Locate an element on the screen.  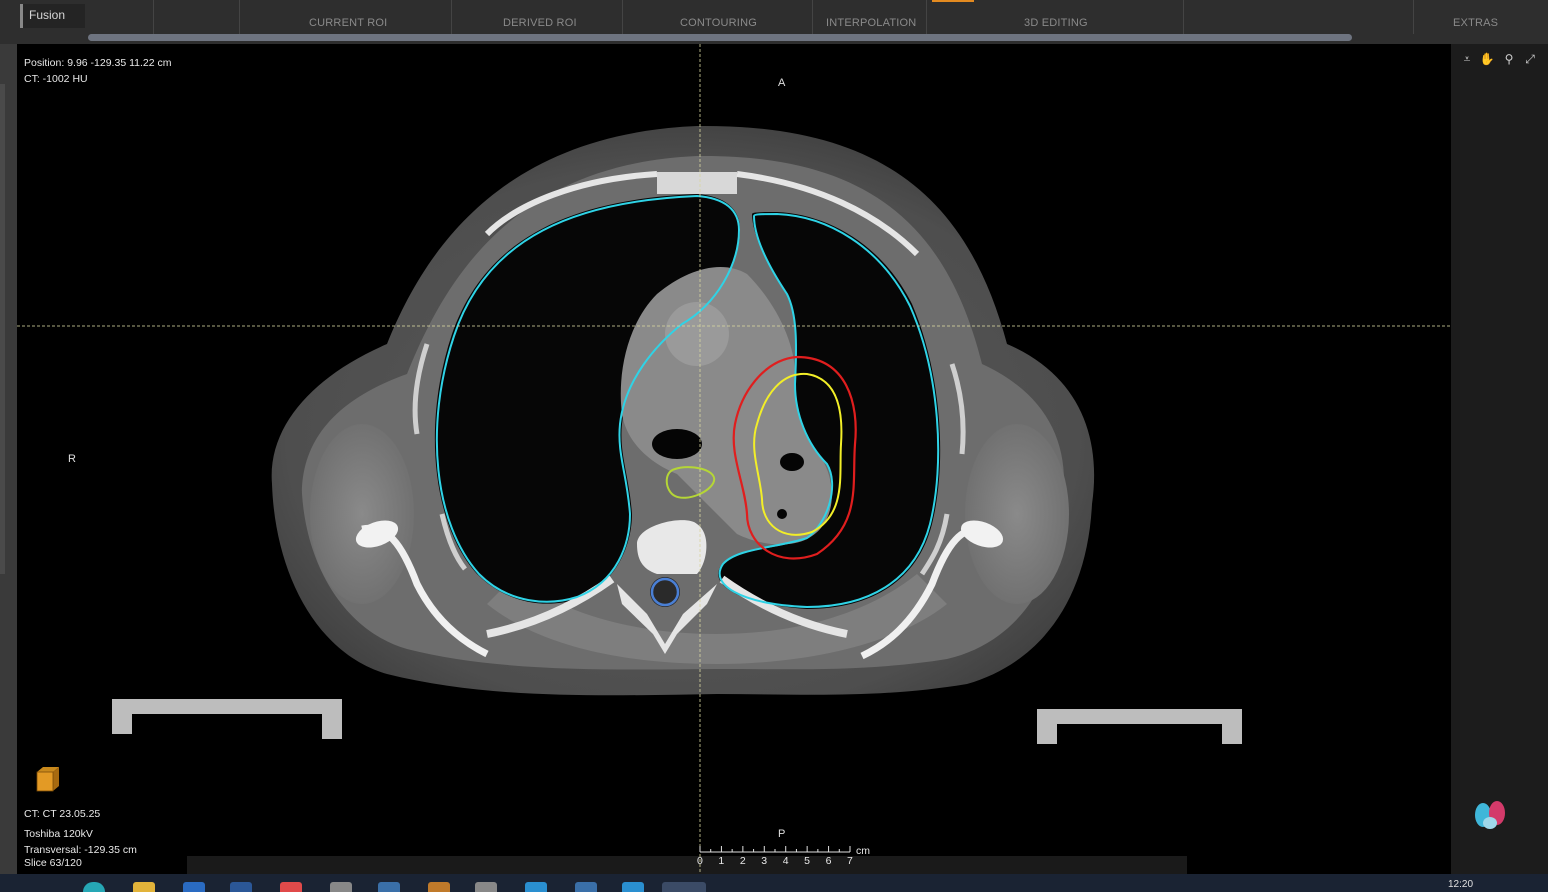
group-current-roi: CURRENT ROI is located at coordinates (348, 23).